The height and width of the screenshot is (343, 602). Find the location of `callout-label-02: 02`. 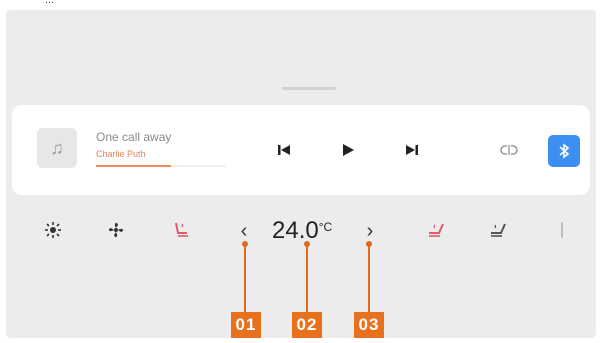

callout-label-02: 02 is located at coordinates (307, 325).